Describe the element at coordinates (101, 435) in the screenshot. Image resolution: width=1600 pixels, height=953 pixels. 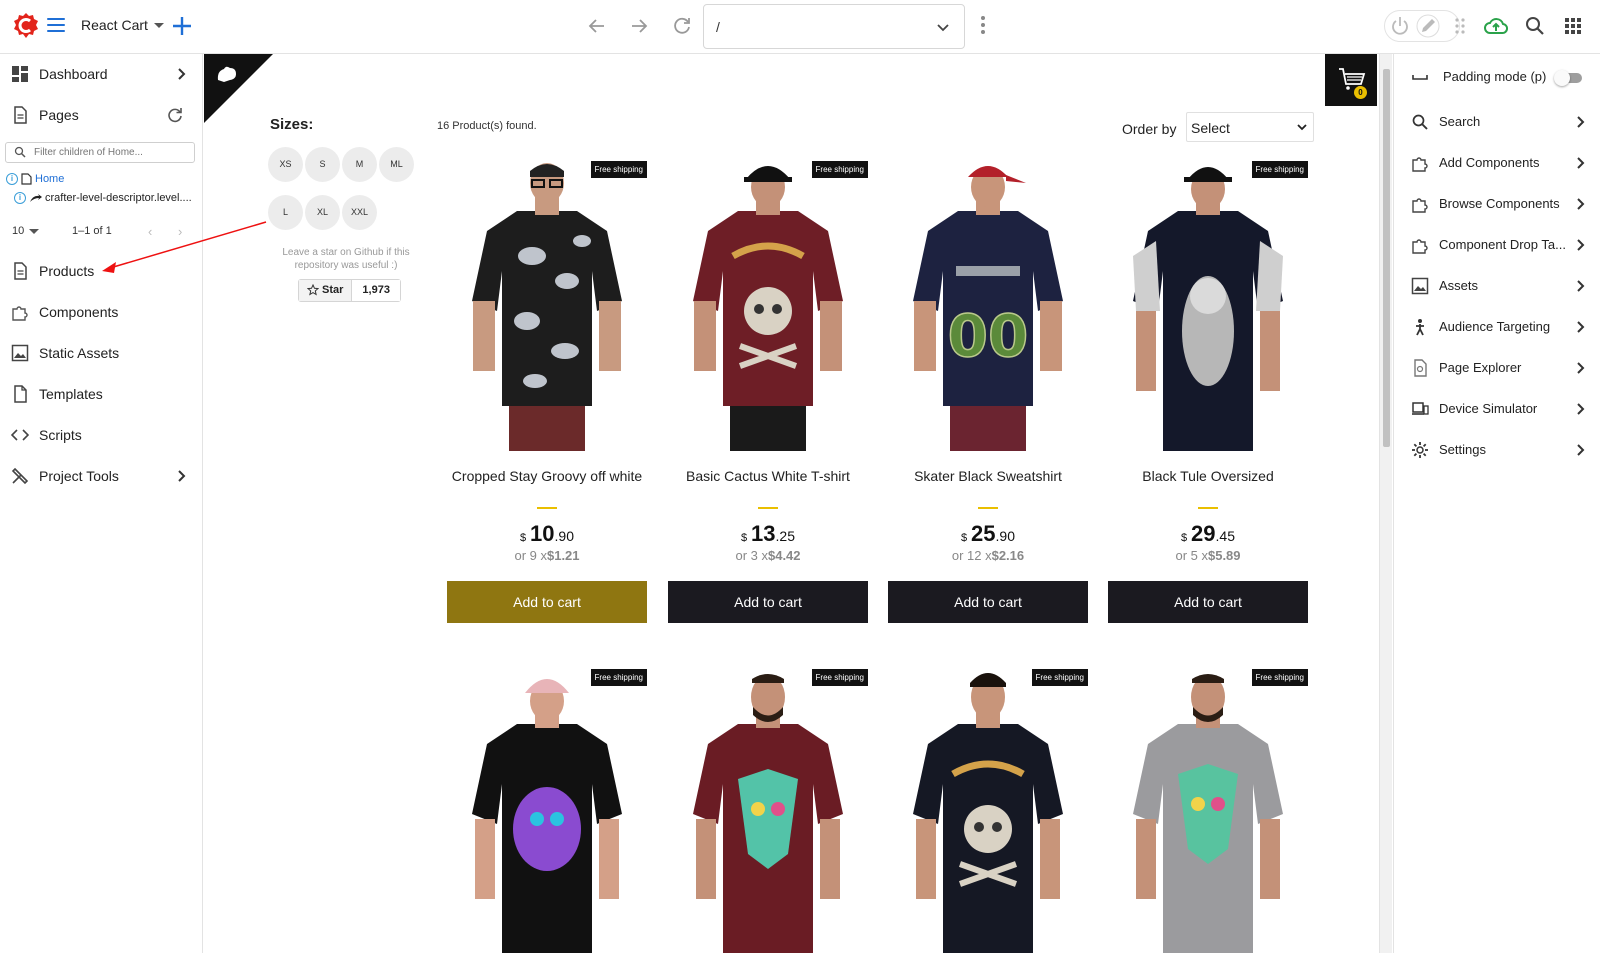
I see `sidebar-item-scripts: Scripts` at that location.